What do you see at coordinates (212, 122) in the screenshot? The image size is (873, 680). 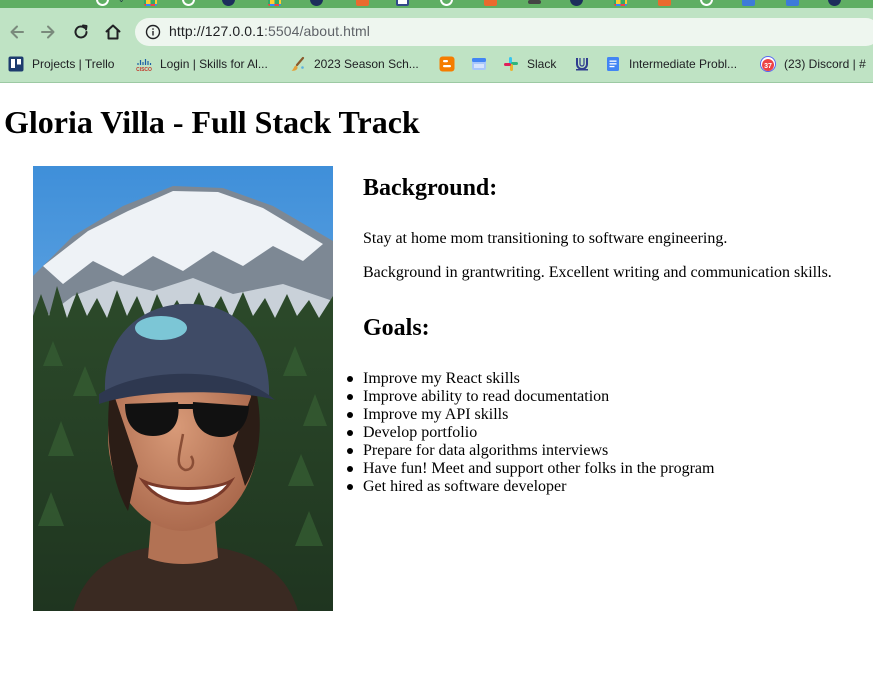 I see `page-title: Gloria Villa - Full Stack Track` at bounding box center [212, 122].